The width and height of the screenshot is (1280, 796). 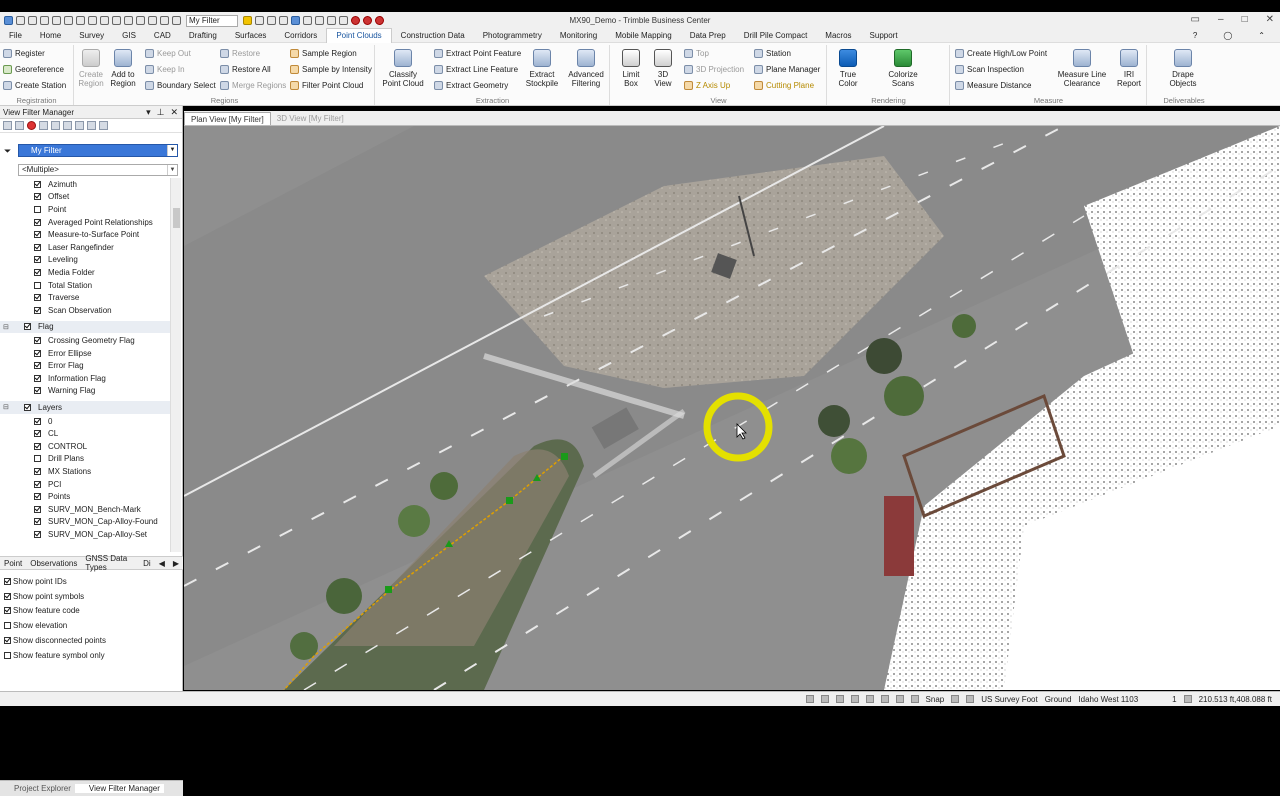 What do you see at coordinates (1227, 36) in the screenshot?
I see `account-icon: ◯` at bounding box center [1227, 36].